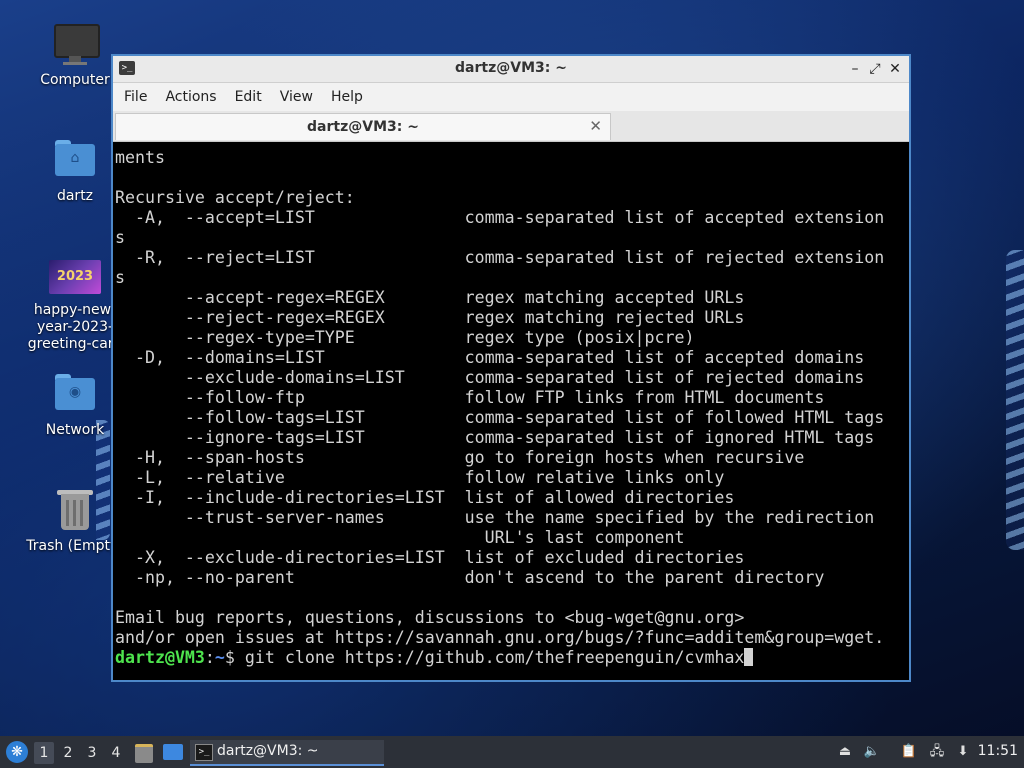 The height and width of the screenshot is (768, 1024). I want to click on minimize-button: –, so click(855, 69).